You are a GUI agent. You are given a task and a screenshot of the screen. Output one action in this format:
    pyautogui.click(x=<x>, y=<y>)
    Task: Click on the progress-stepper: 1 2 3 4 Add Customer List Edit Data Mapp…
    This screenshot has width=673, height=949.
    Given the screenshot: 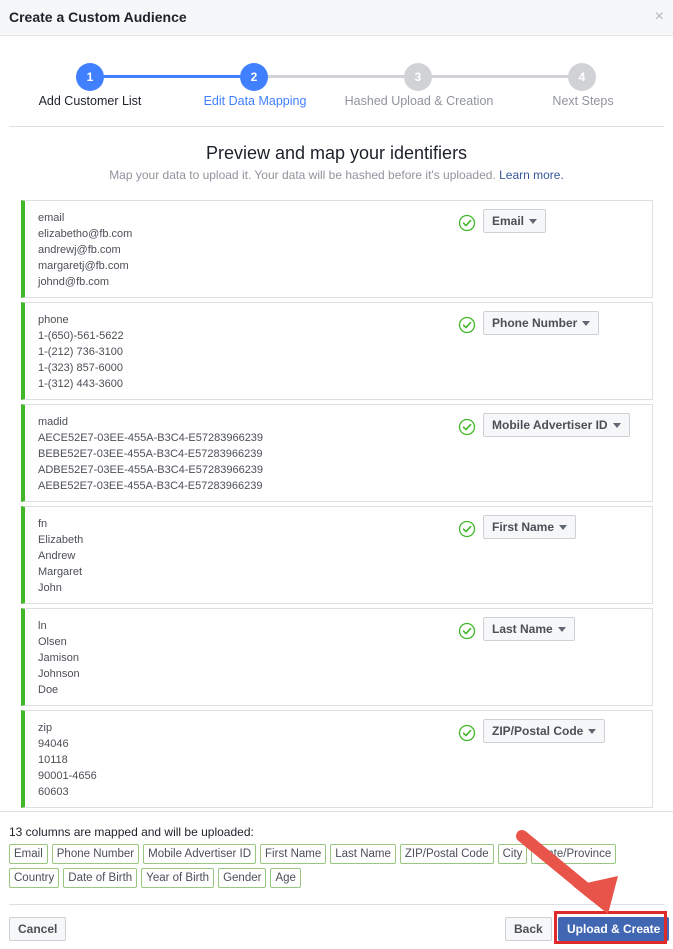 What is the action you would take?
    pyautogui.click(x=336, y=90)
    